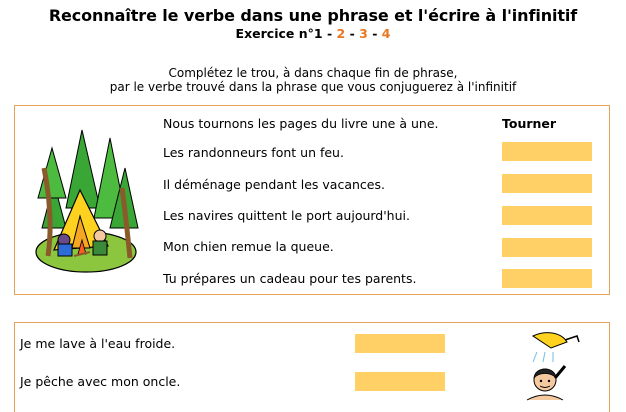 This screenshot has height=412, width=626. I want to click on exercise-link-2: 2, so click(341, 33).